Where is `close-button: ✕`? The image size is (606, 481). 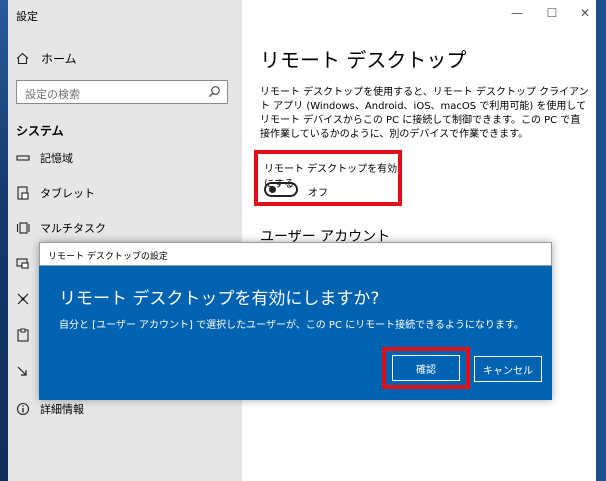 close-button: ✕ is located at coordinates (585, 13).